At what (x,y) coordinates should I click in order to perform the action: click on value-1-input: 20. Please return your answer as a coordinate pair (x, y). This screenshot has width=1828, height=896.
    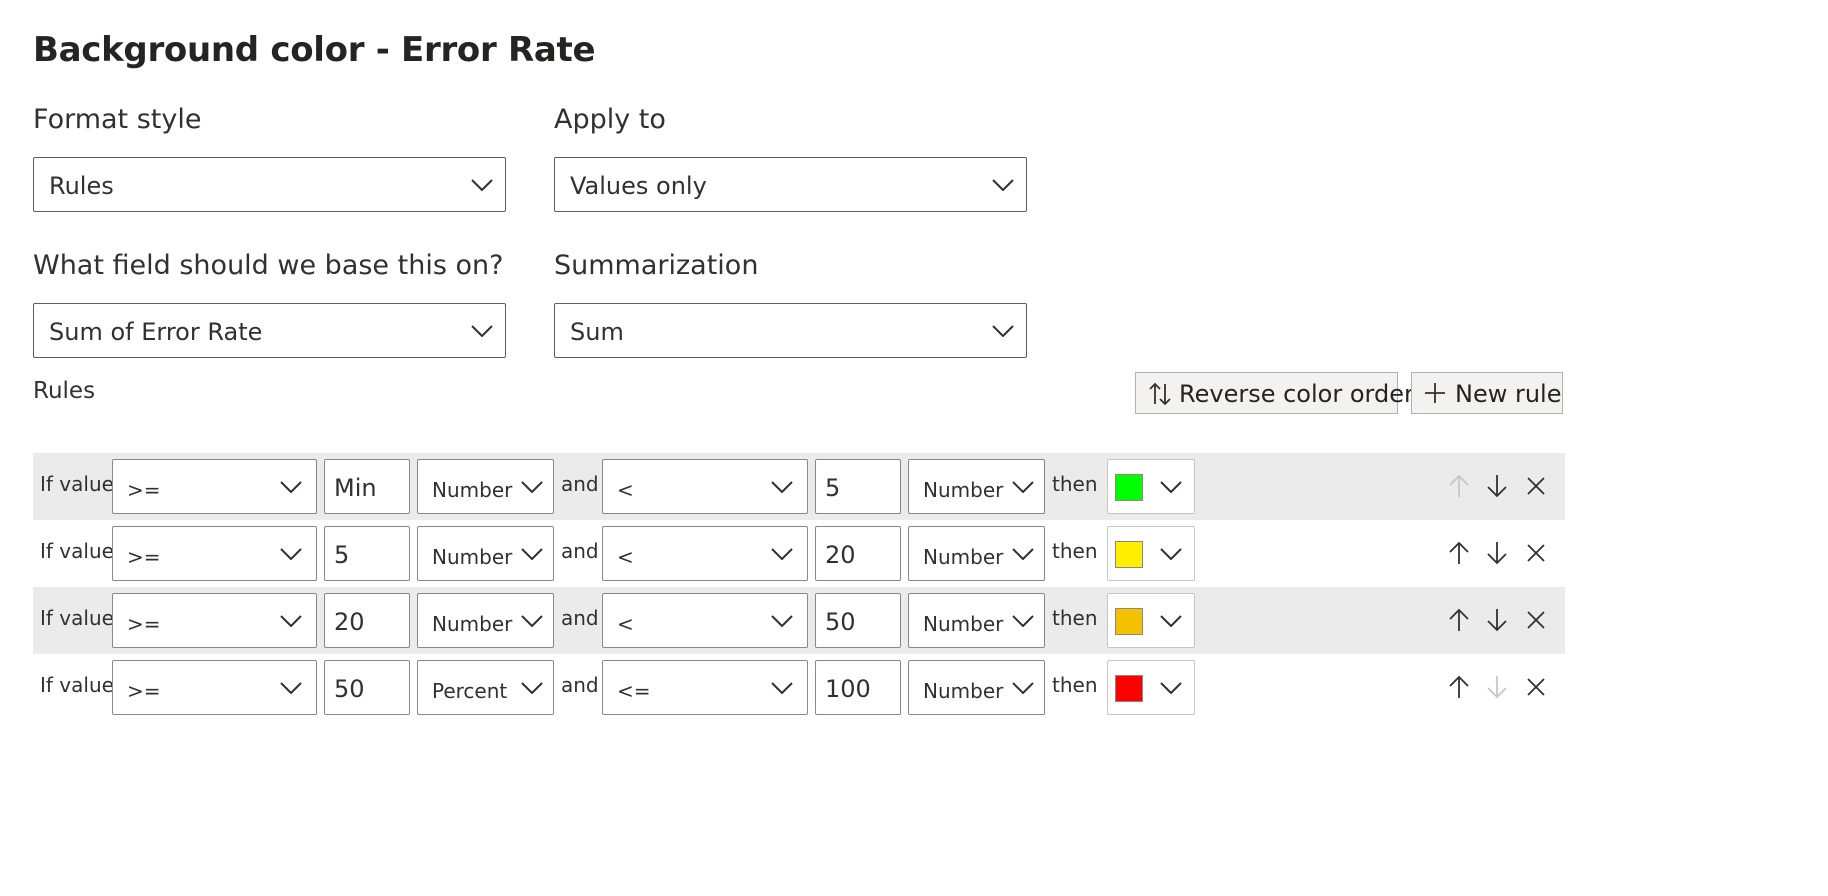
    Looking at the image, I should click on (367, 620).